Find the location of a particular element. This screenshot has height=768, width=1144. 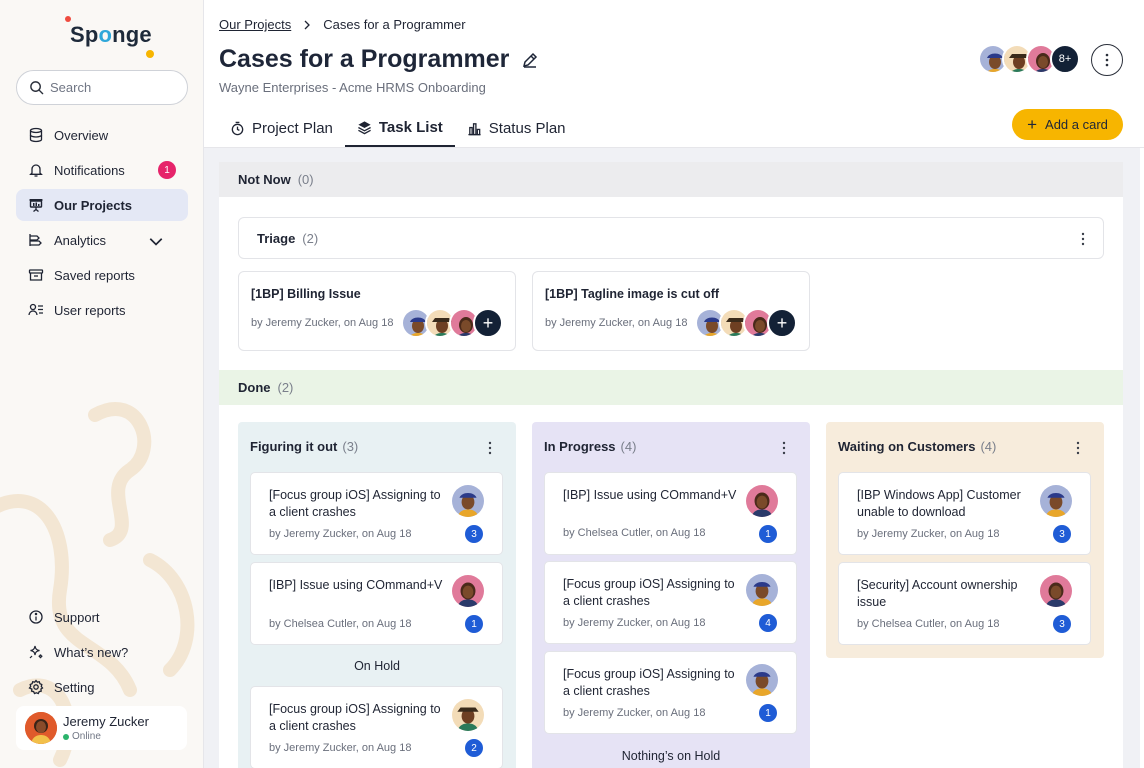

card-assignees: + is located at coordinates (746, 323).